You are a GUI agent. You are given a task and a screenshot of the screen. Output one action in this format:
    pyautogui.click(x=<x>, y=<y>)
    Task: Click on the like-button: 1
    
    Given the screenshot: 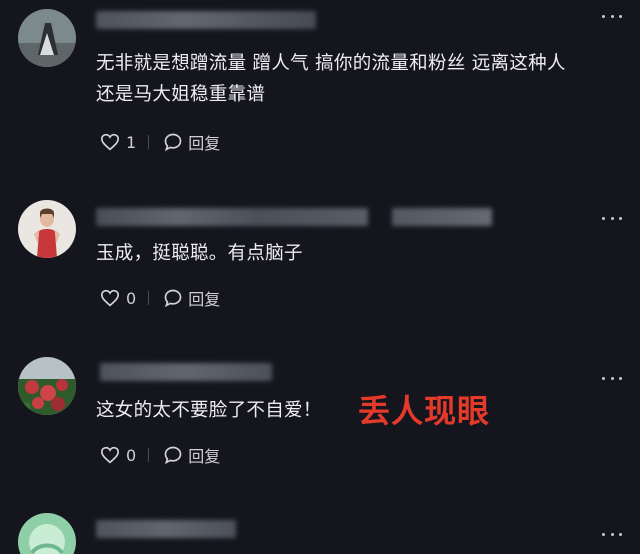 What is the action you would take?
    pyautogui.click(x=118, y=142)
    